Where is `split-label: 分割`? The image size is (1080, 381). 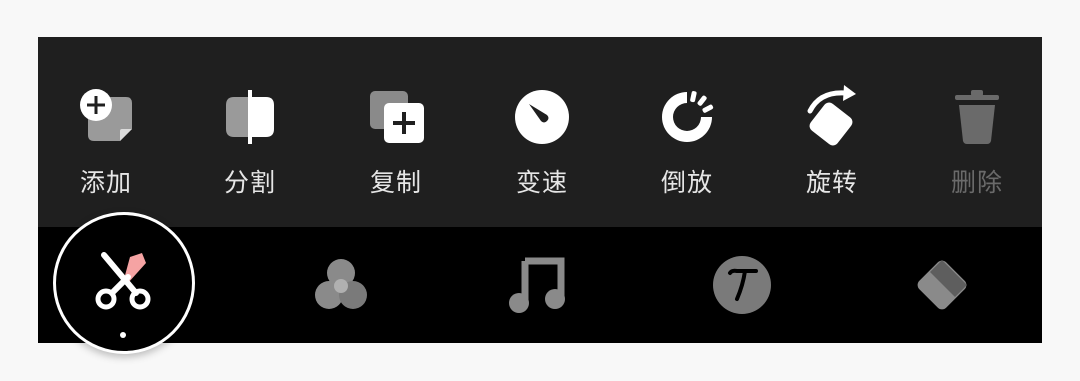 split-label: 分割 is located at coordinates (249, 182).